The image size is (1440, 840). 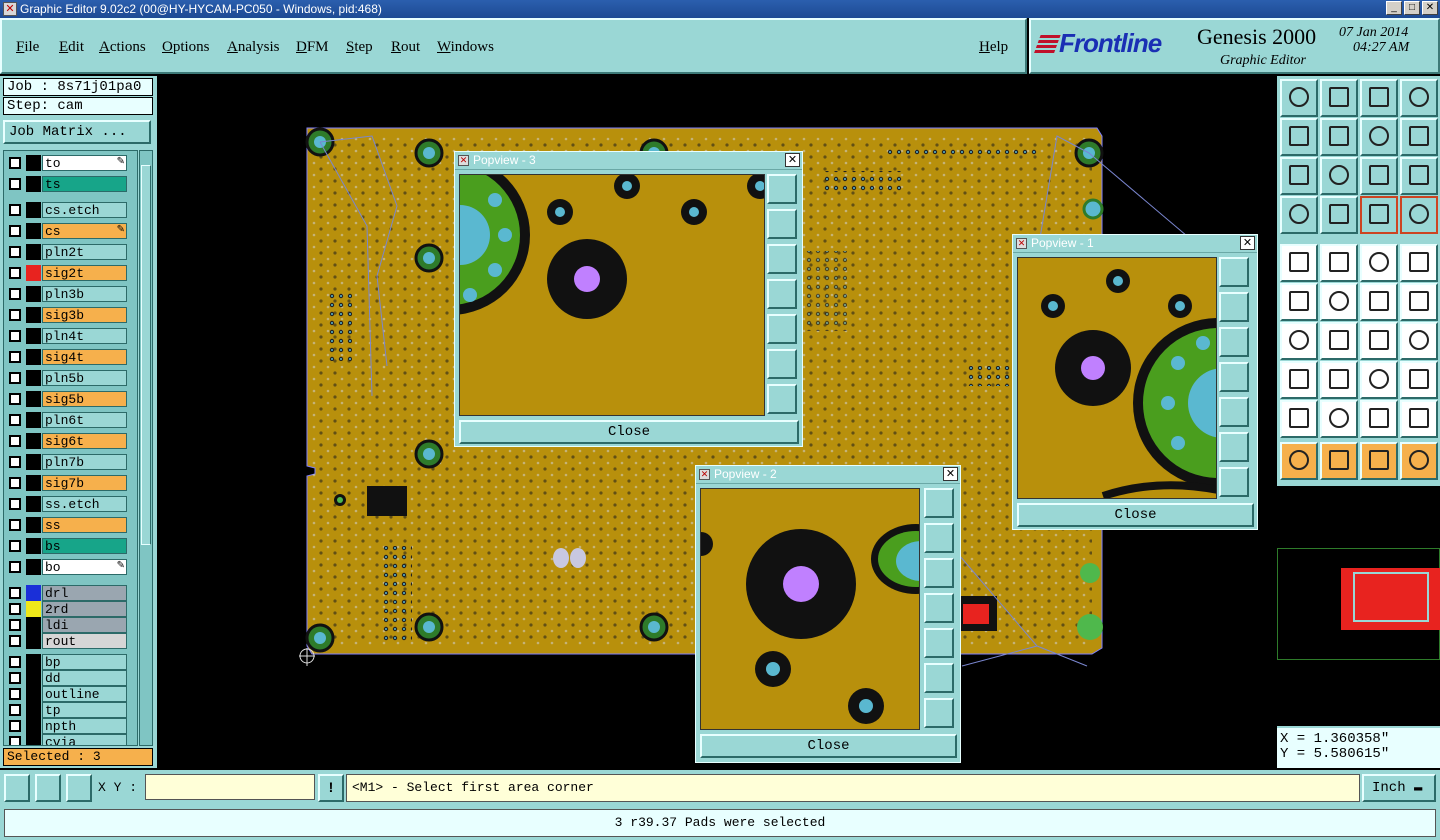 I want to click on popview-1-view, so click(x=1117, y=378).